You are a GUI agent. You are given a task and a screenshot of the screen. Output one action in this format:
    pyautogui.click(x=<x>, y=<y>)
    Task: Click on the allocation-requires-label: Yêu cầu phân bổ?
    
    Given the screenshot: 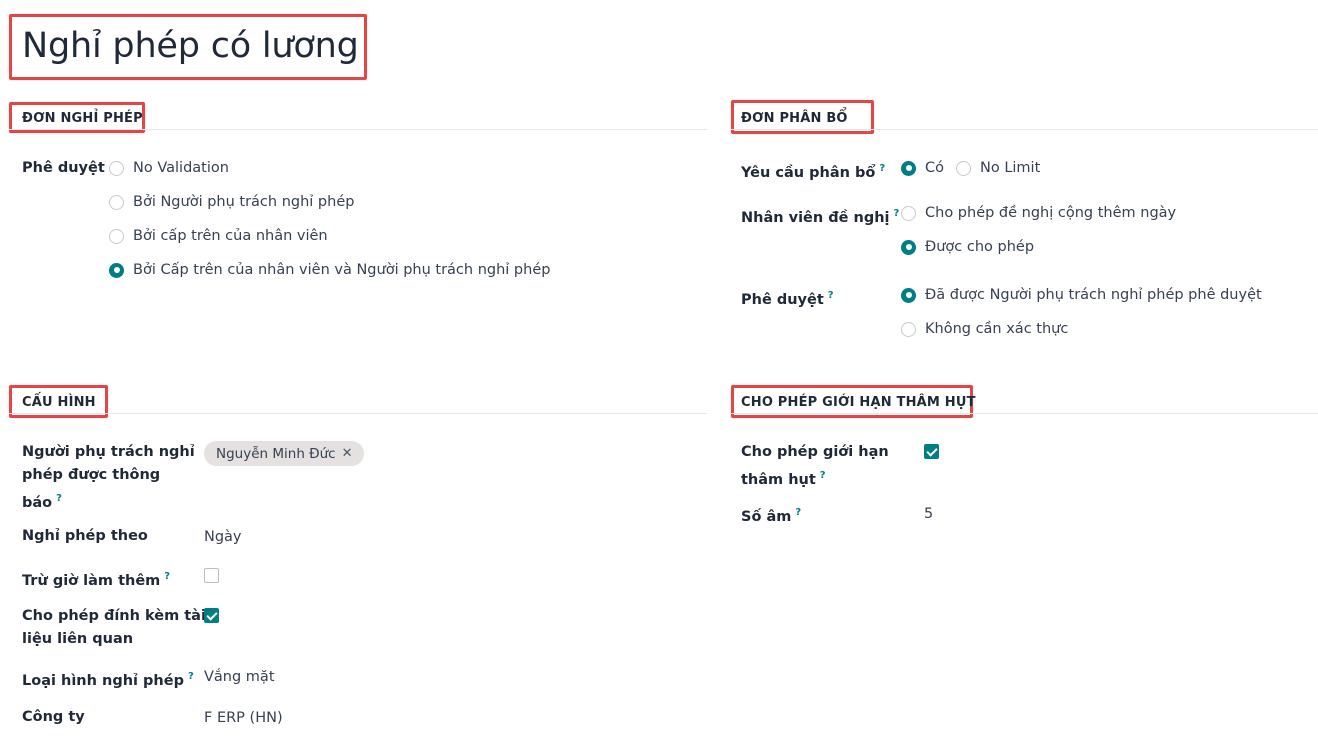 What is the action you would take?
    pyautogui.click(x=813, y=172)
    